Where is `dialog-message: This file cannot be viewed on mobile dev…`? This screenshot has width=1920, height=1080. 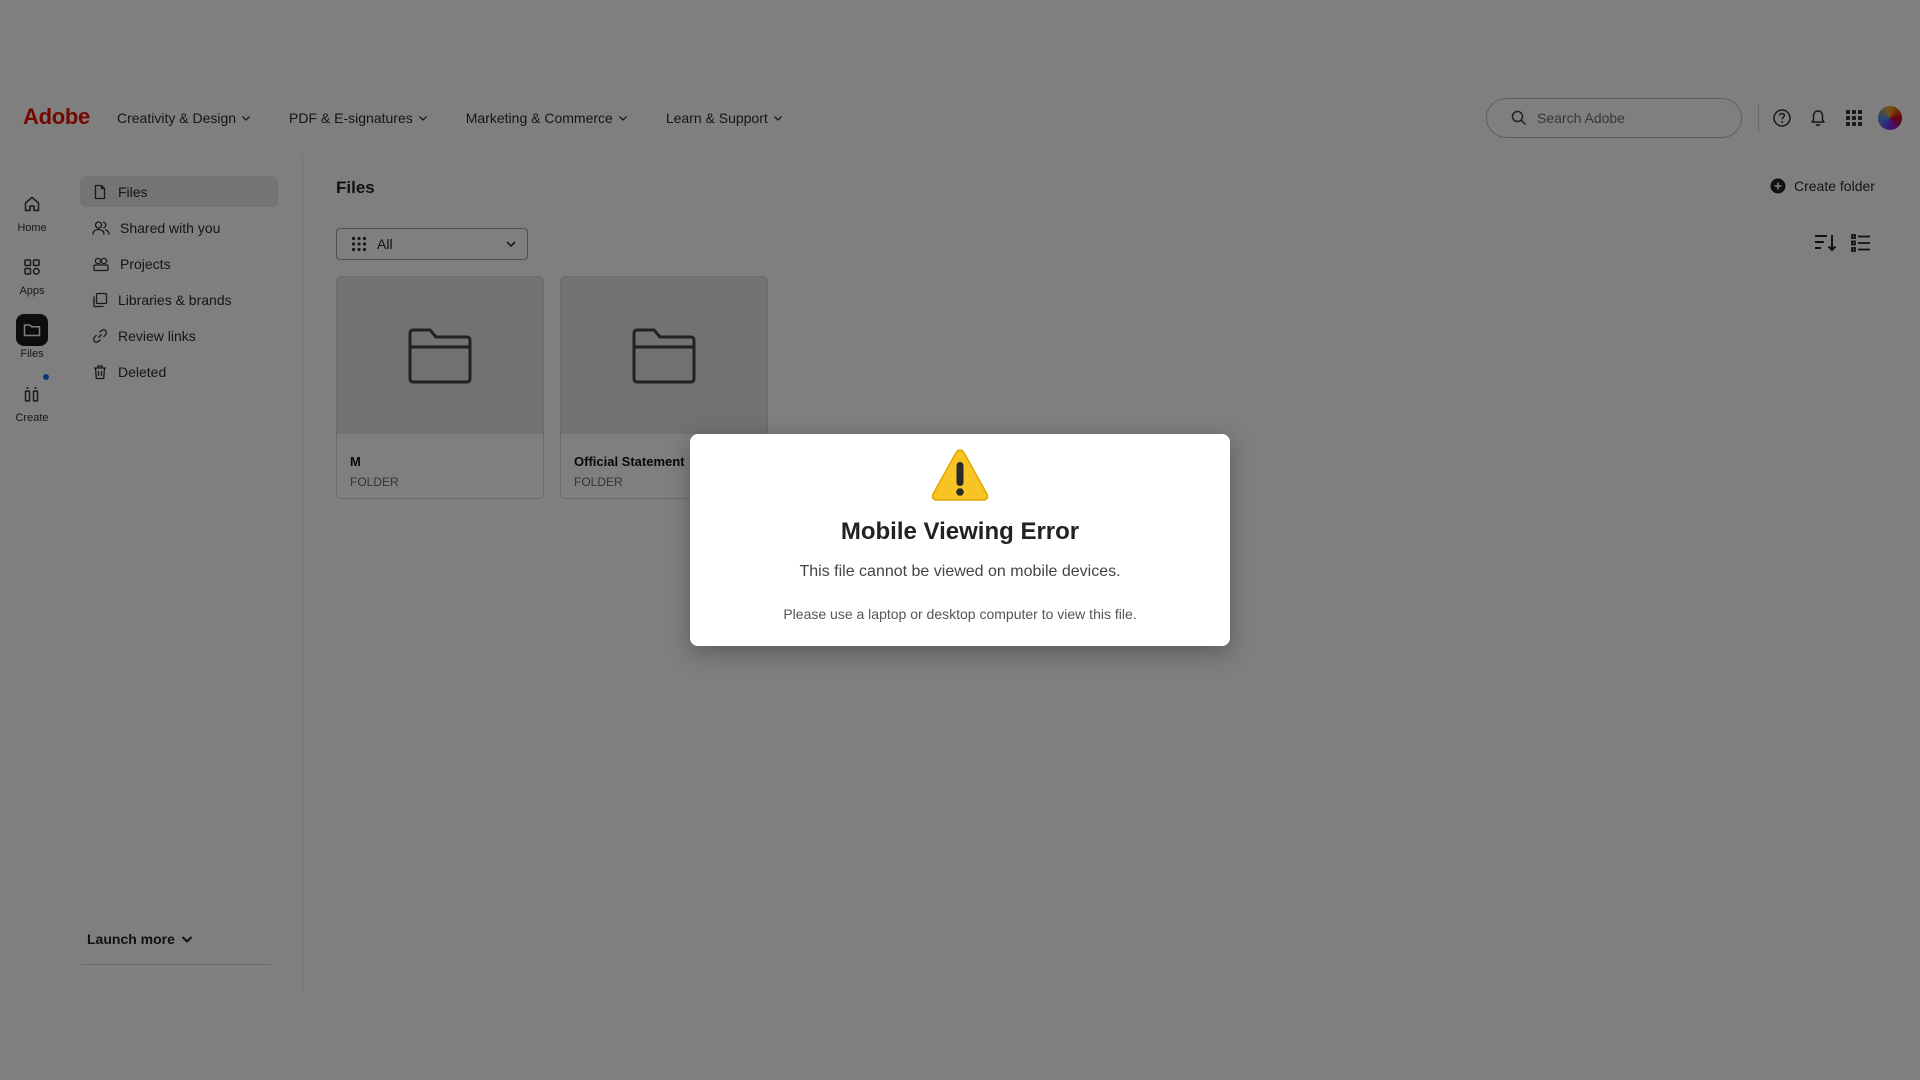 dialog-message: This file cannot be viewed on mobile dev… is located at coordinates (960, 571).